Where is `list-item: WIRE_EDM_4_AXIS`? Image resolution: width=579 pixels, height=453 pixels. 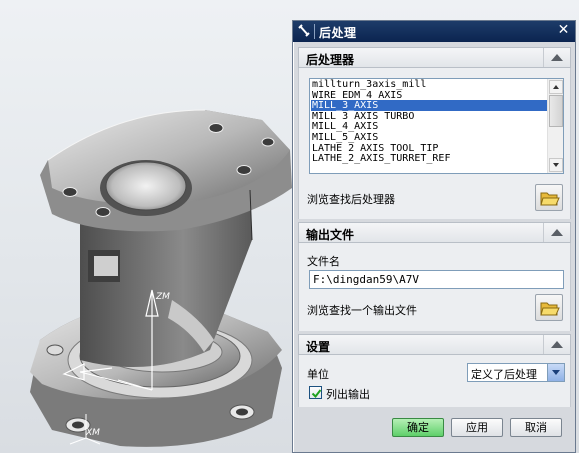
list-item: WIRE_EDM_4_AXIS is located at coordinates (429, 95).